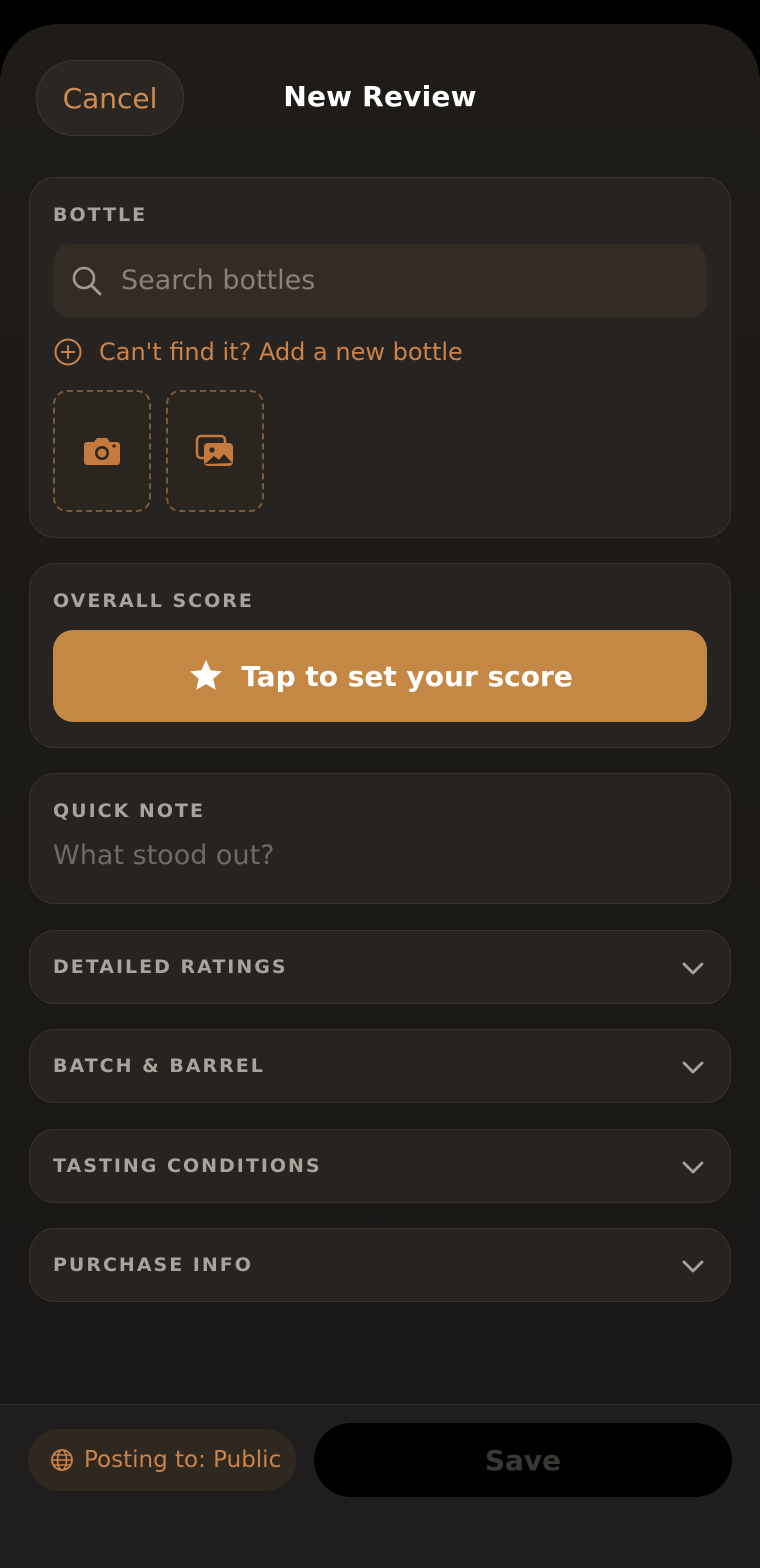 The image size is (760, 1568). Describe the element at coordinates (218, 280) in the screenshot. I see `search-placeholder: Search bottles` at that location.